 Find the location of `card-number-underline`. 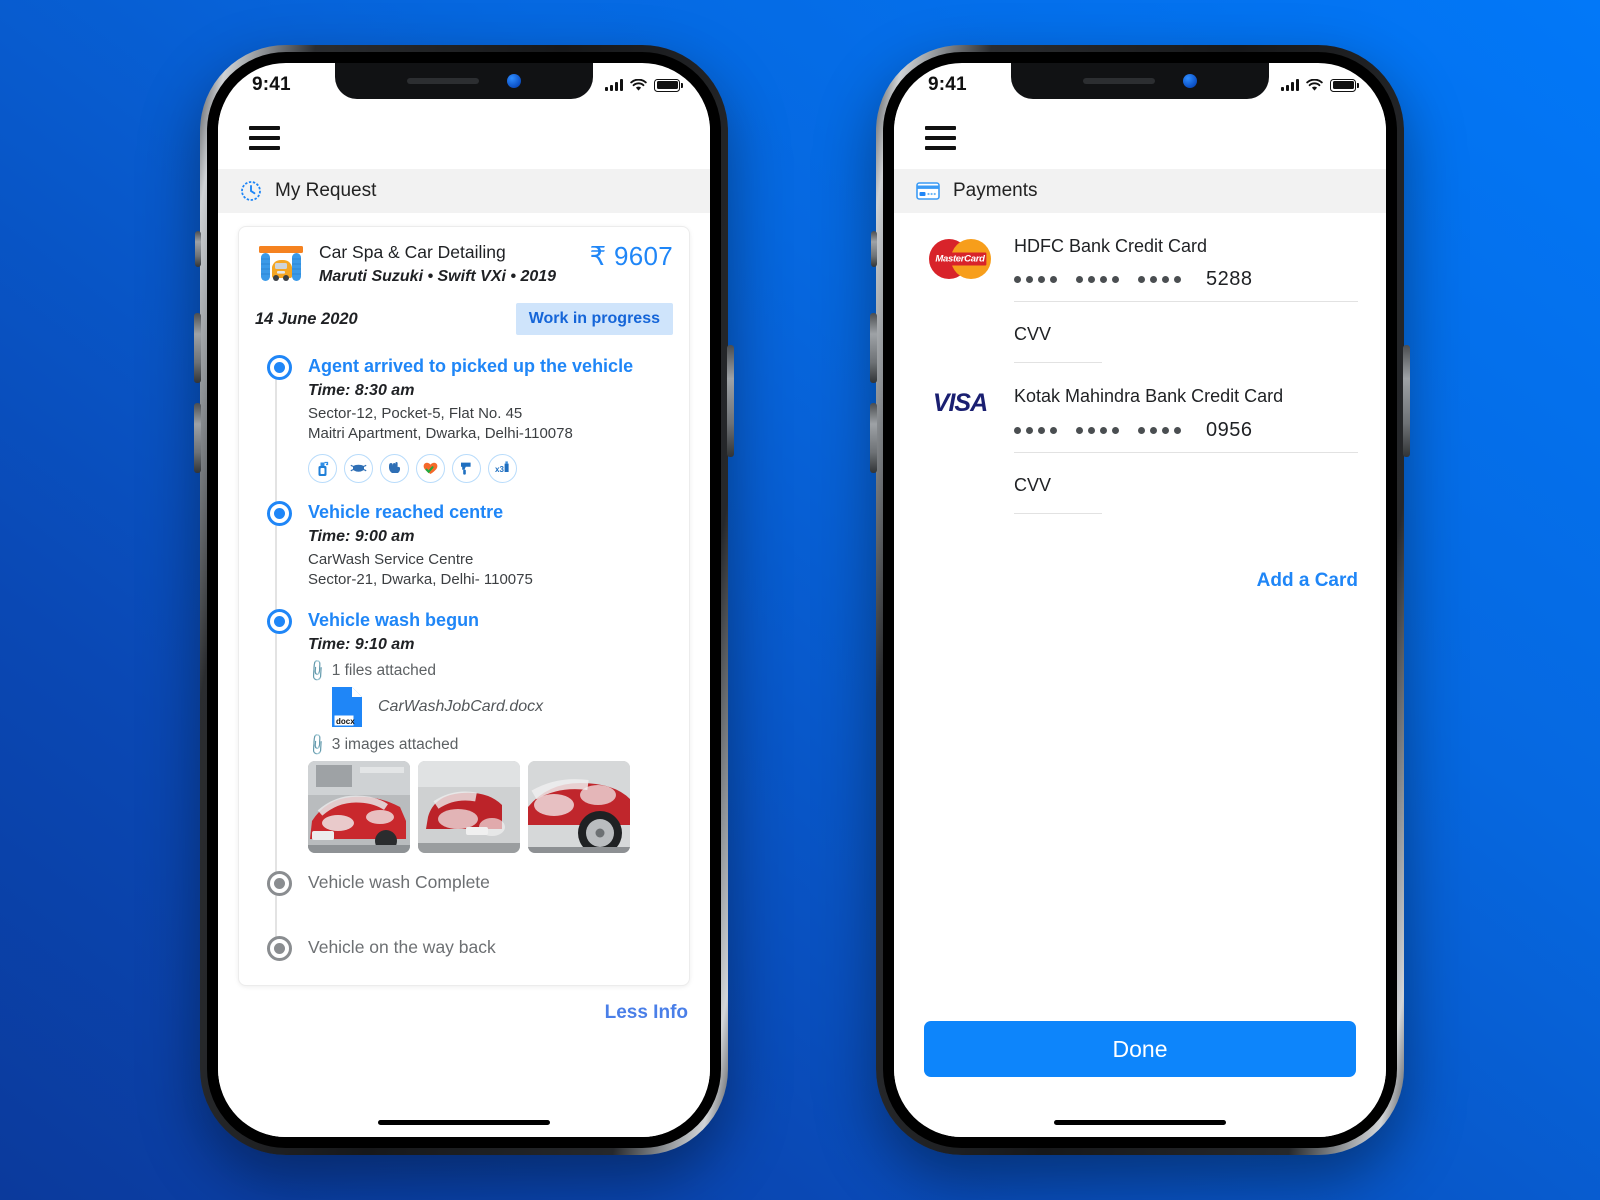

card-number-underline is located at coordinates (1186, 452).